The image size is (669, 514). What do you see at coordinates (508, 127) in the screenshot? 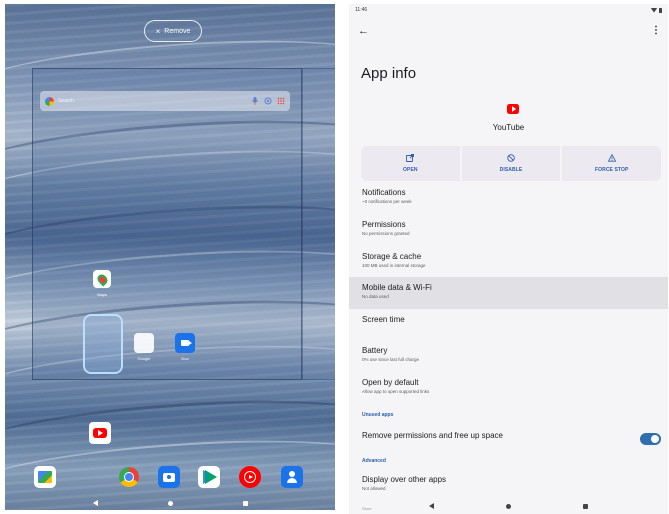
I see `app-name: YouTube` at bounding box center [508, 127].